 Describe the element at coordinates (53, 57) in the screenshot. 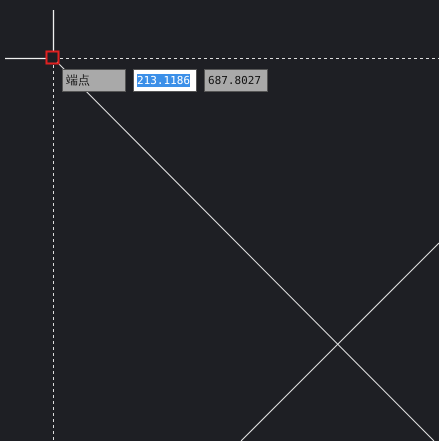

I see `snap-marker` at that location.